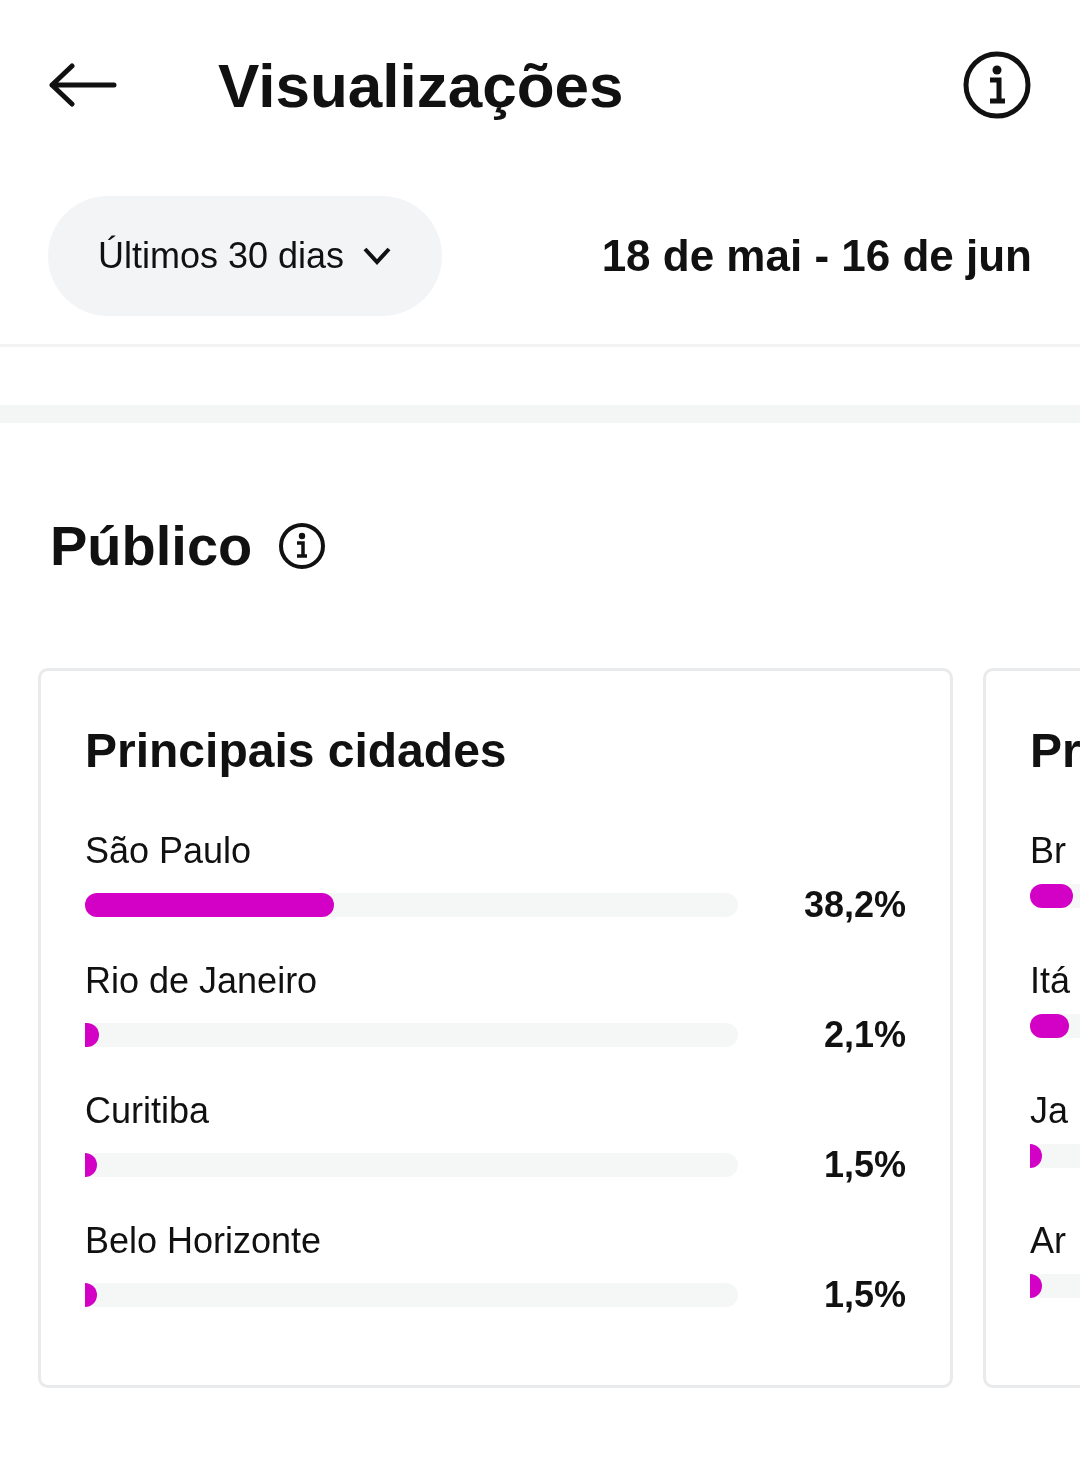 The image size is (1080, 1468). What do you see at coordinates (148, 1111) in the screenshot?
I see `item-label: Curitiba` at bounding box center [148, 1111].